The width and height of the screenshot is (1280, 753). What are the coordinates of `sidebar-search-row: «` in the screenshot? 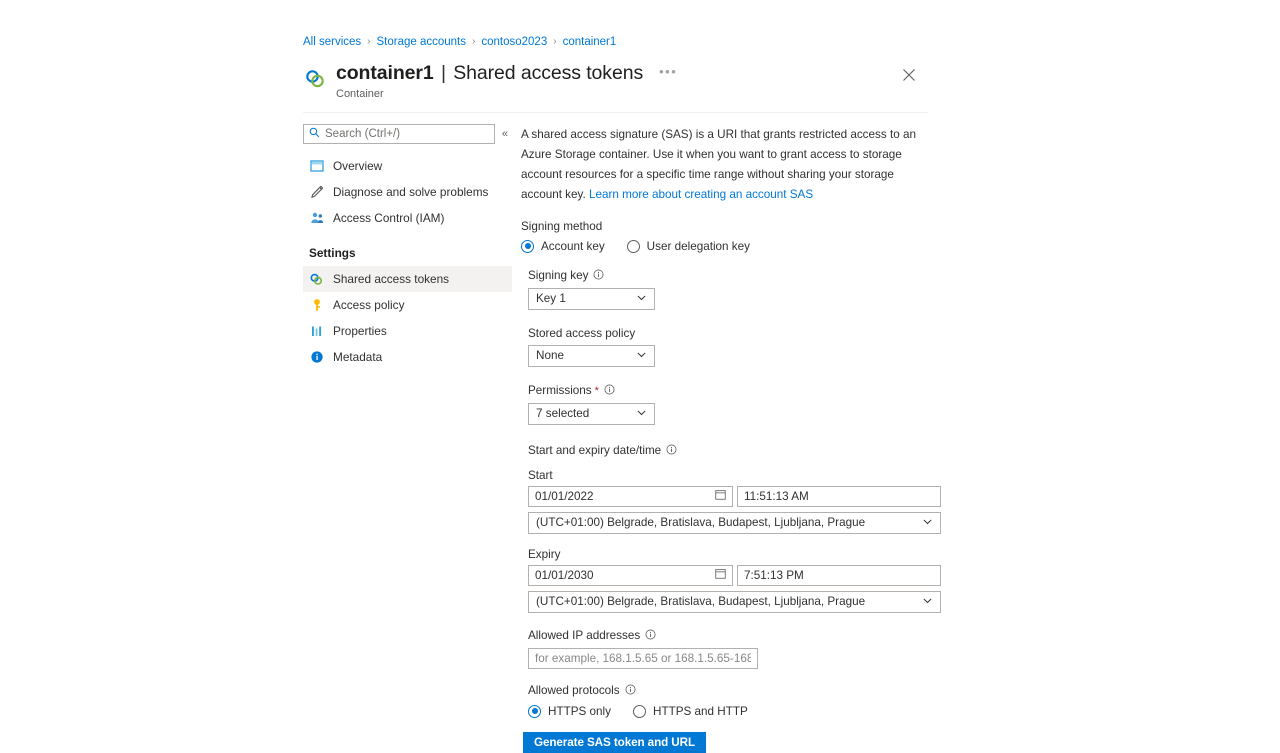 It's located at (407, 134).